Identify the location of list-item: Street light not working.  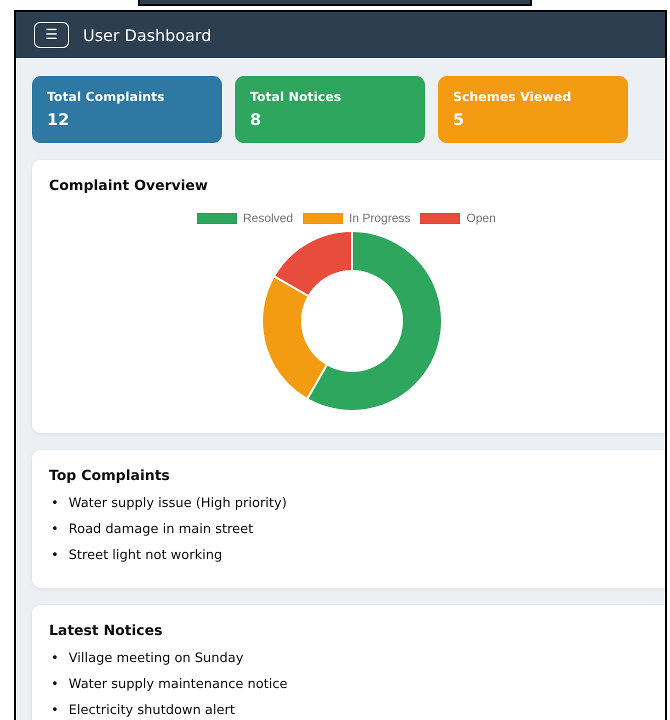
(145, 556).